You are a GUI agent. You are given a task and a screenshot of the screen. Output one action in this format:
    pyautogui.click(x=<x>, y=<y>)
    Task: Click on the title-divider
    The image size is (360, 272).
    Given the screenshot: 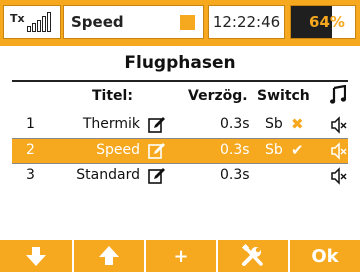 What is the action you would take?
    pyautogui.click(x=180, y=81)
    